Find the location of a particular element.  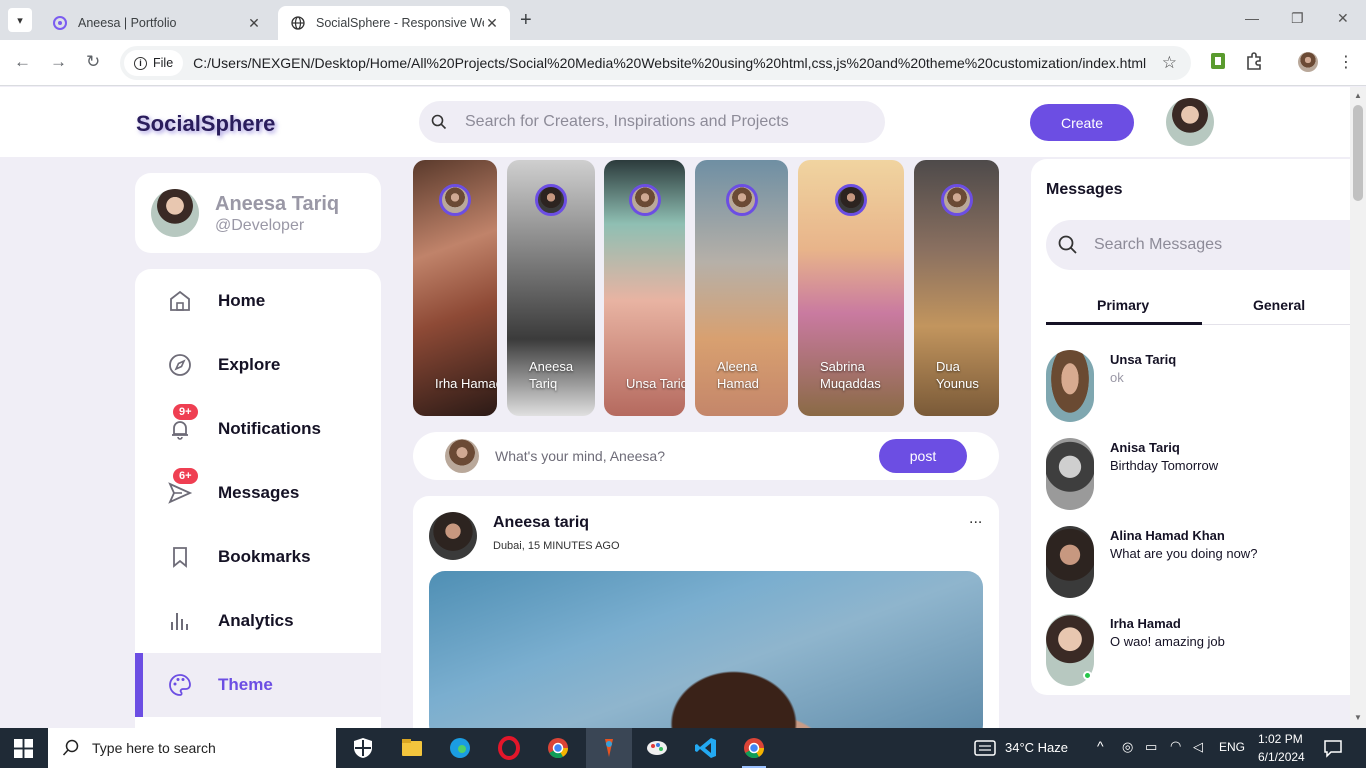

sidebar-item-bookmarks: Bookmarks is located at coordinates (258, 557).